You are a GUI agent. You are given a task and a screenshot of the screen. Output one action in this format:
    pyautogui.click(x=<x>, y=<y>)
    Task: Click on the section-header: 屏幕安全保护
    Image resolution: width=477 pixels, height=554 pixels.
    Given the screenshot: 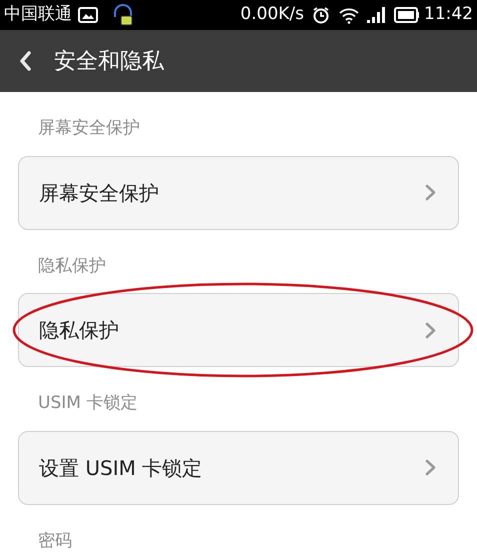 What is the action you would take?
    pyautogui.click(x=89, y=128)
    